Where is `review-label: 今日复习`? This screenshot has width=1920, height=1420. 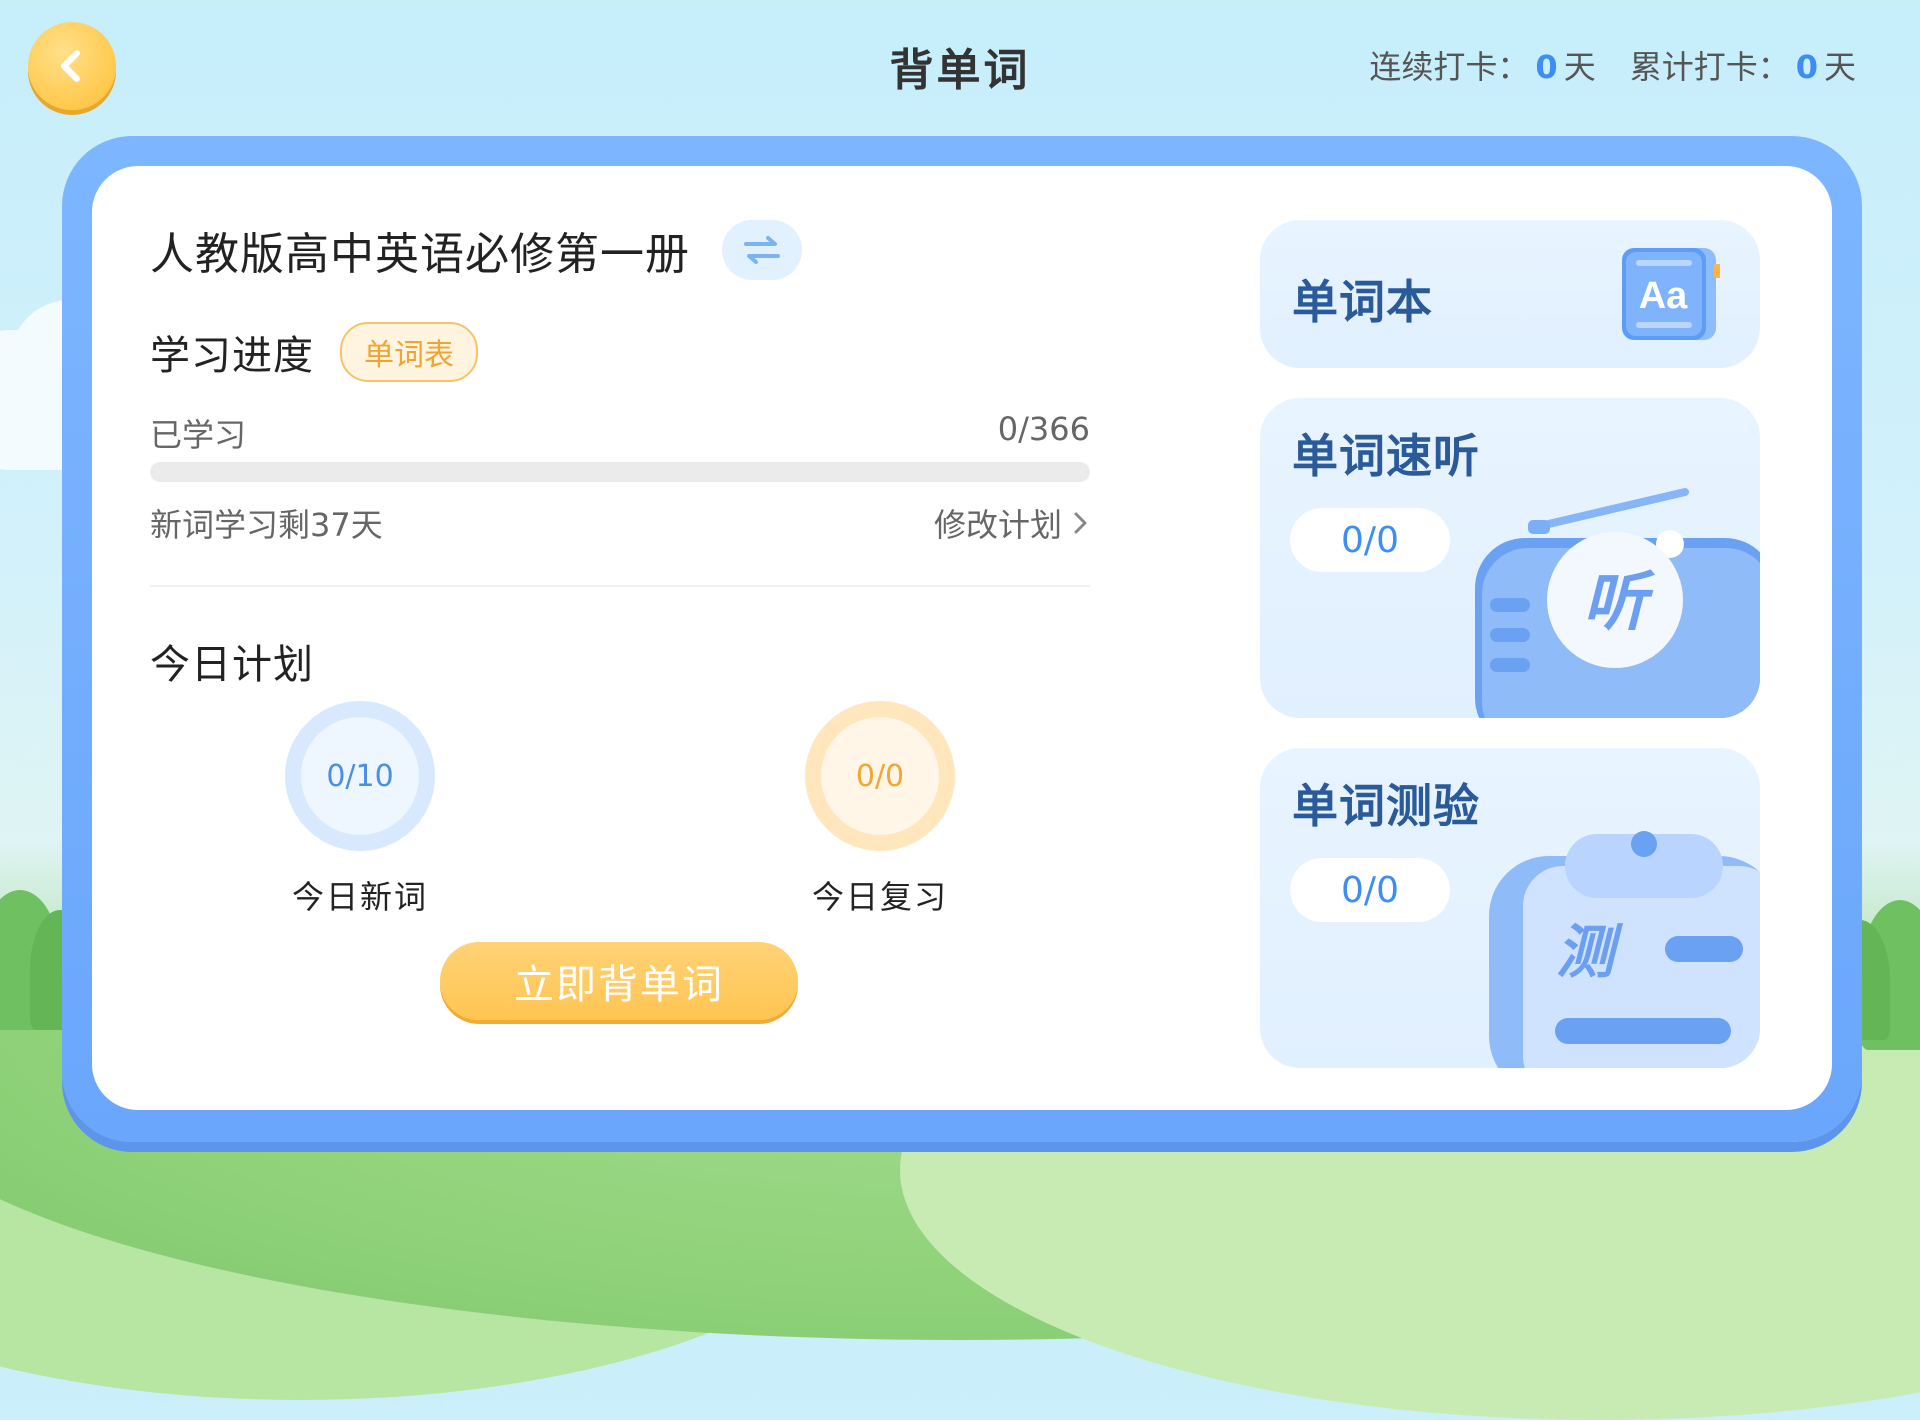 review-label: 今日复习 is located at coordinates (879, 897).